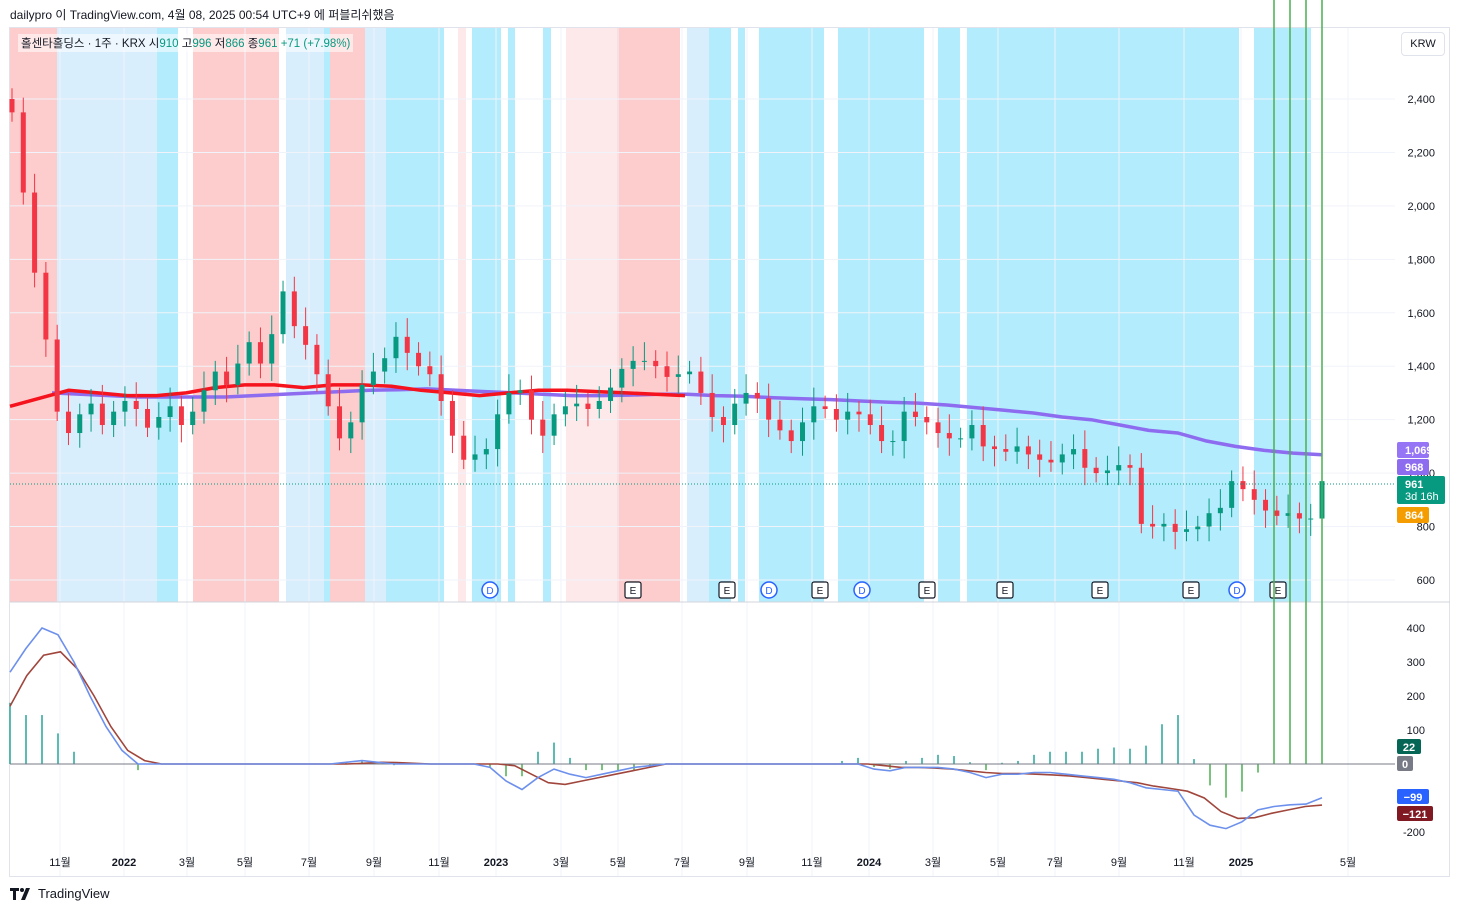 This screenshot has width=1460, height=912. What do you see at coordinates (1423, 44) in the screenshot?
I see `currency-button: KRW` at bounding box center [1423, 44].